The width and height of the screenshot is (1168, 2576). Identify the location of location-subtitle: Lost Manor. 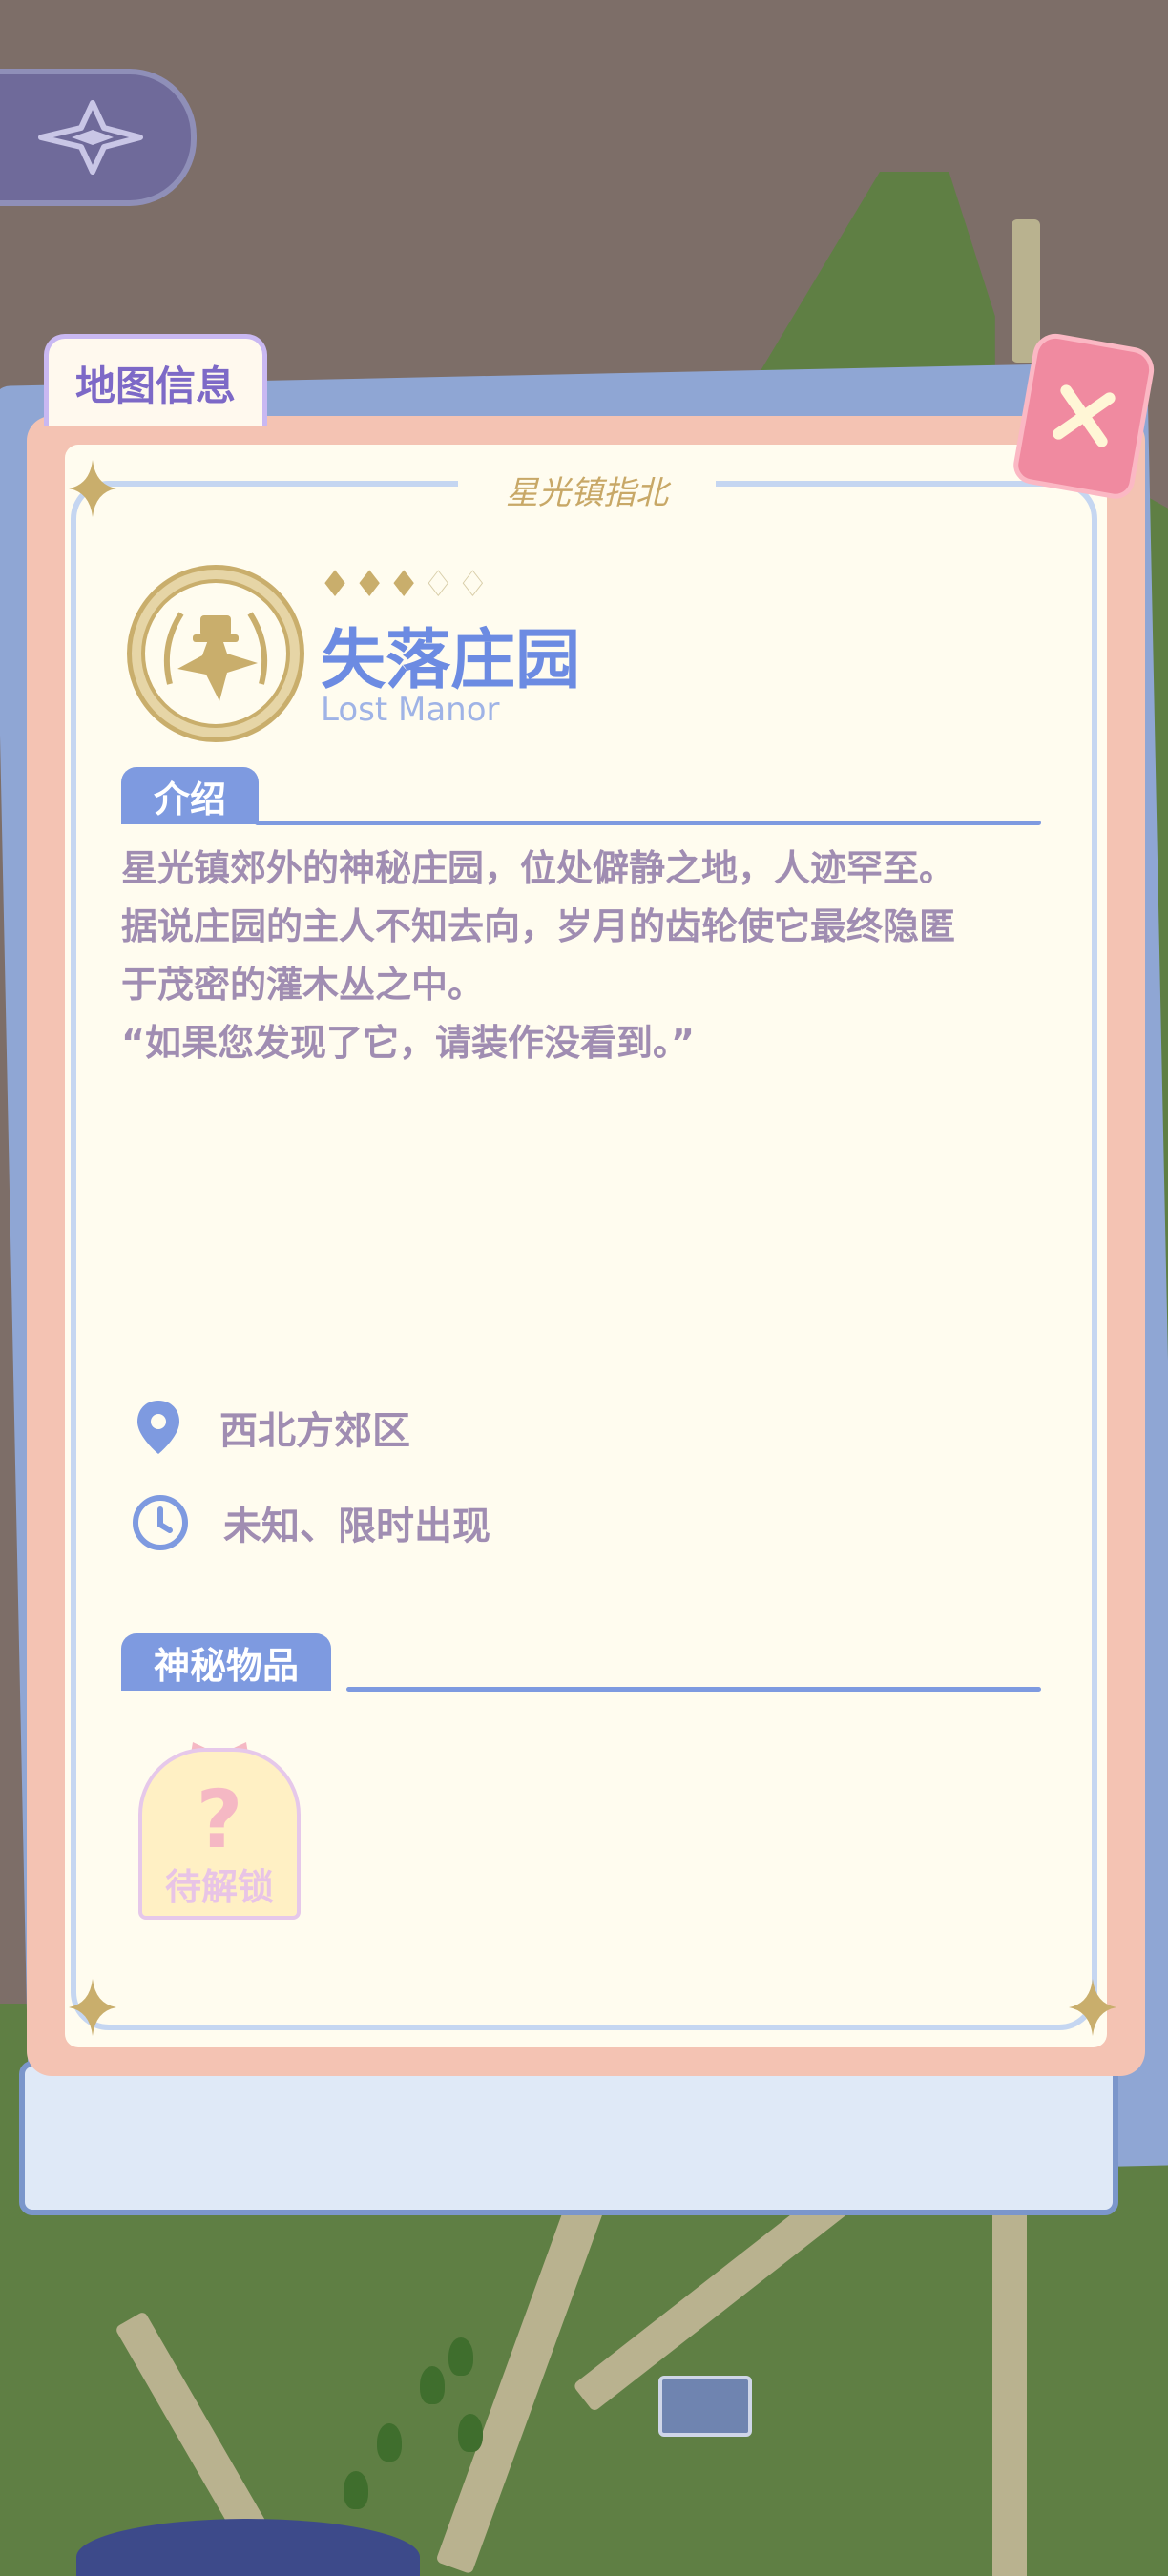
(410, 710).